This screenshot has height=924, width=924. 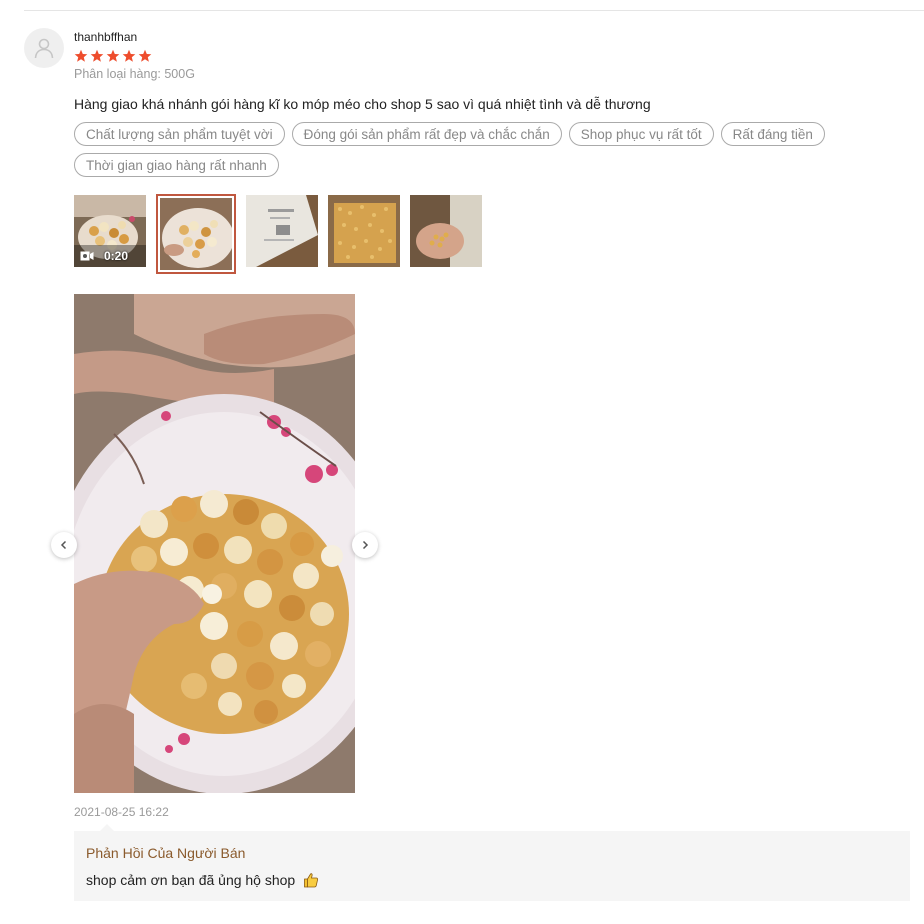 I want to click on review-tag: Thời gian giao hàng rất nhanh, so click(x=176, y=165).